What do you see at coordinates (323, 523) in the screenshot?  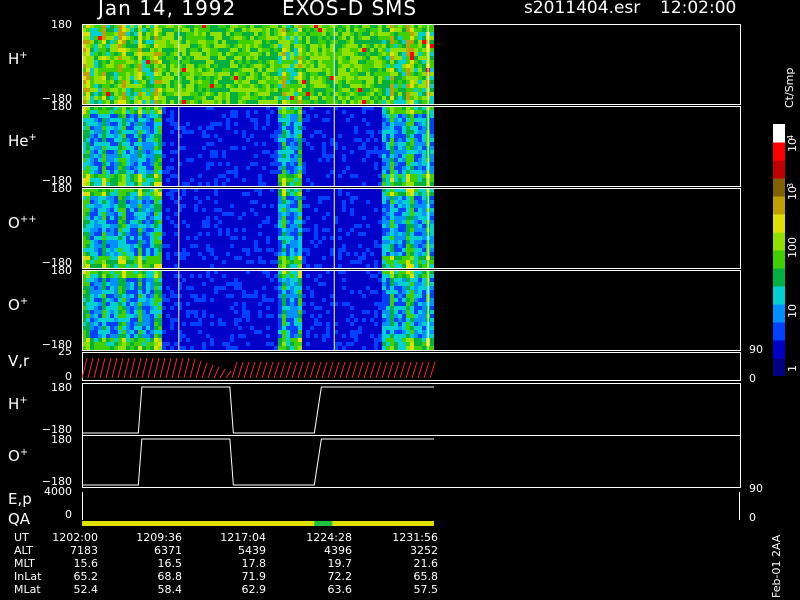 I see `qa-bar-flag` at bounding box center [323, 523].